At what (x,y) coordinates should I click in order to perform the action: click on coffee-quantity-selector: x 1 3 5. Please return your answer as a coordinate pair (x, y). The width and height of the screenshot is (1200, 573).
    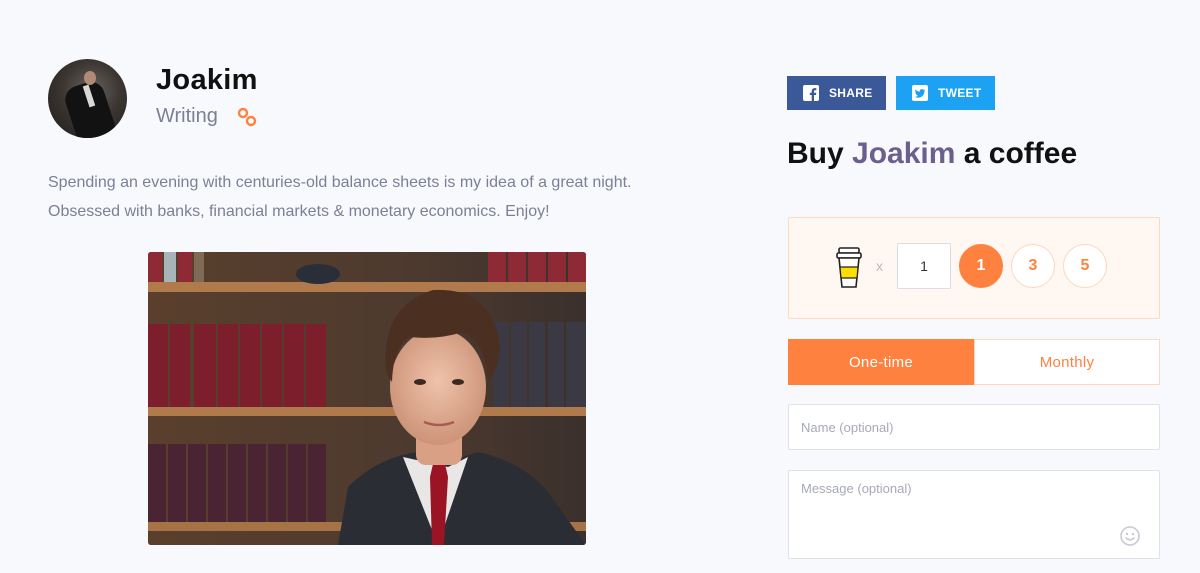
    Looking at the image, I should click on (974, 268).